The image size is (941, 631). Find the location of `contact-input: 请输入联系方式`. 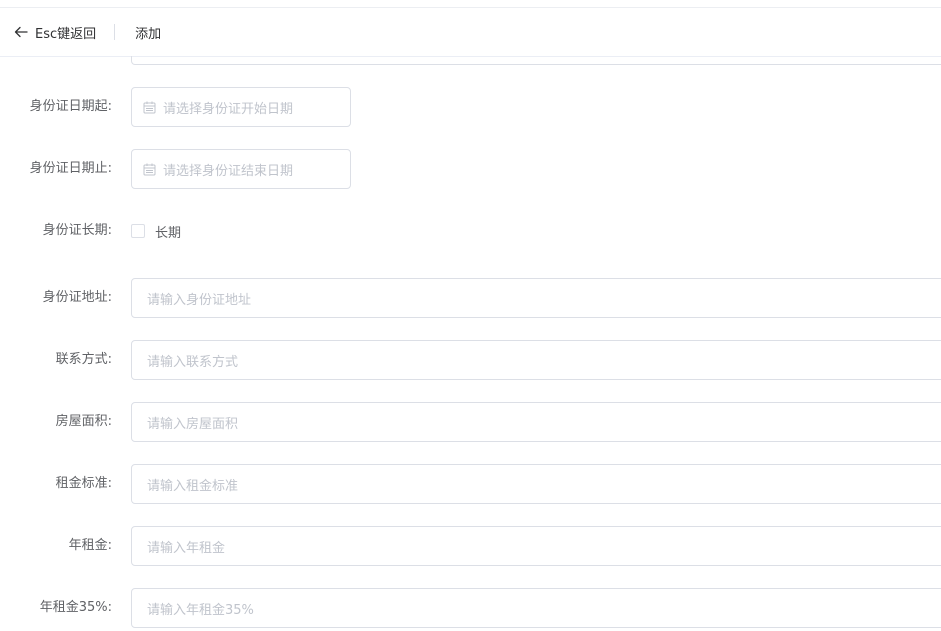

contact-input: 请输入联系方式 is located at coordinates (536, 360).